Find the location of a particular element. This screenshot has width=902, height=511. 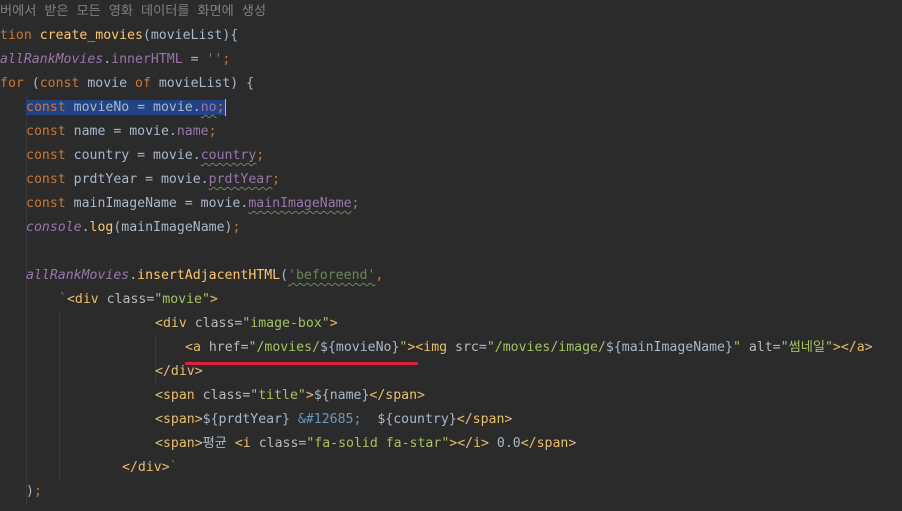

code-token: tion is located at coordinates (20, 35).